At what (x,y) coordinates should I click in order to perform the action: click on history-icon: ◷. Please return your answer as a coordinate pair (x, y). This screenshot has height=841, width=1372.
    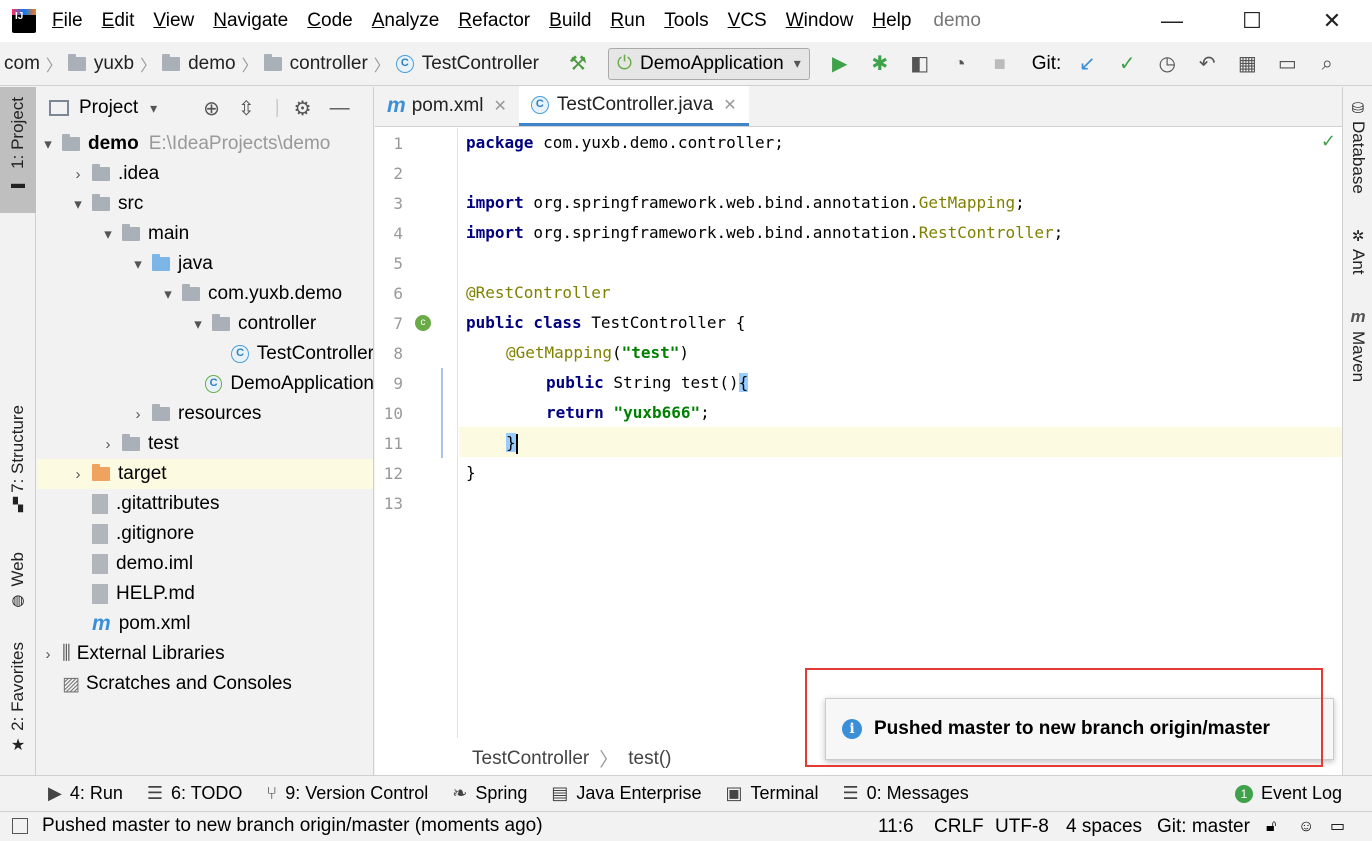
    Looking at the image, I should click on (1167, 64).